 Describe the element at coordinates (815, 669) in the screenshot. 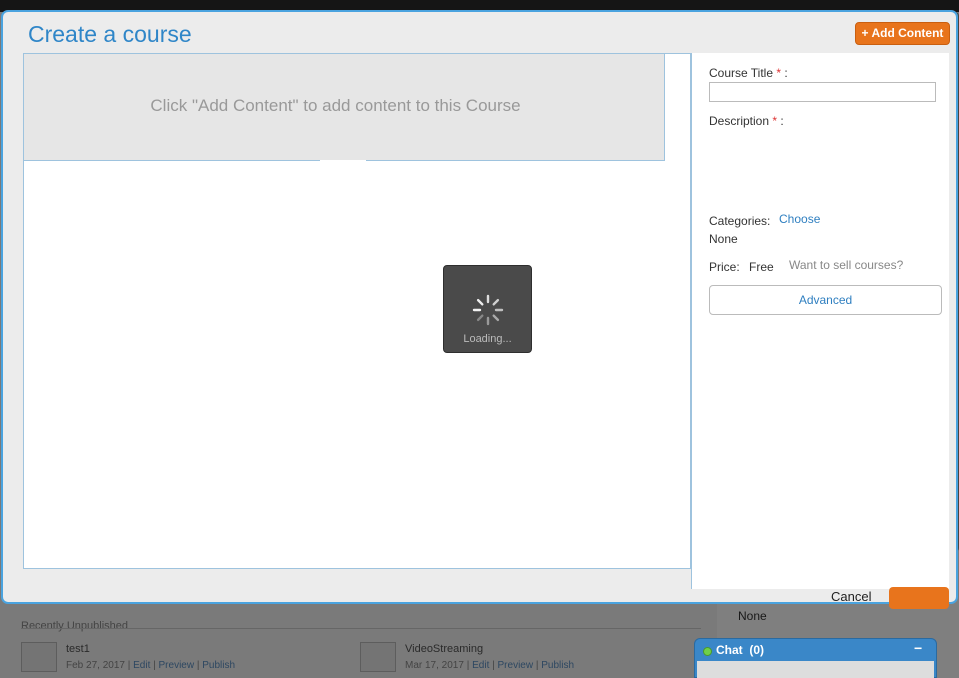

I see `chat-body` at that location.